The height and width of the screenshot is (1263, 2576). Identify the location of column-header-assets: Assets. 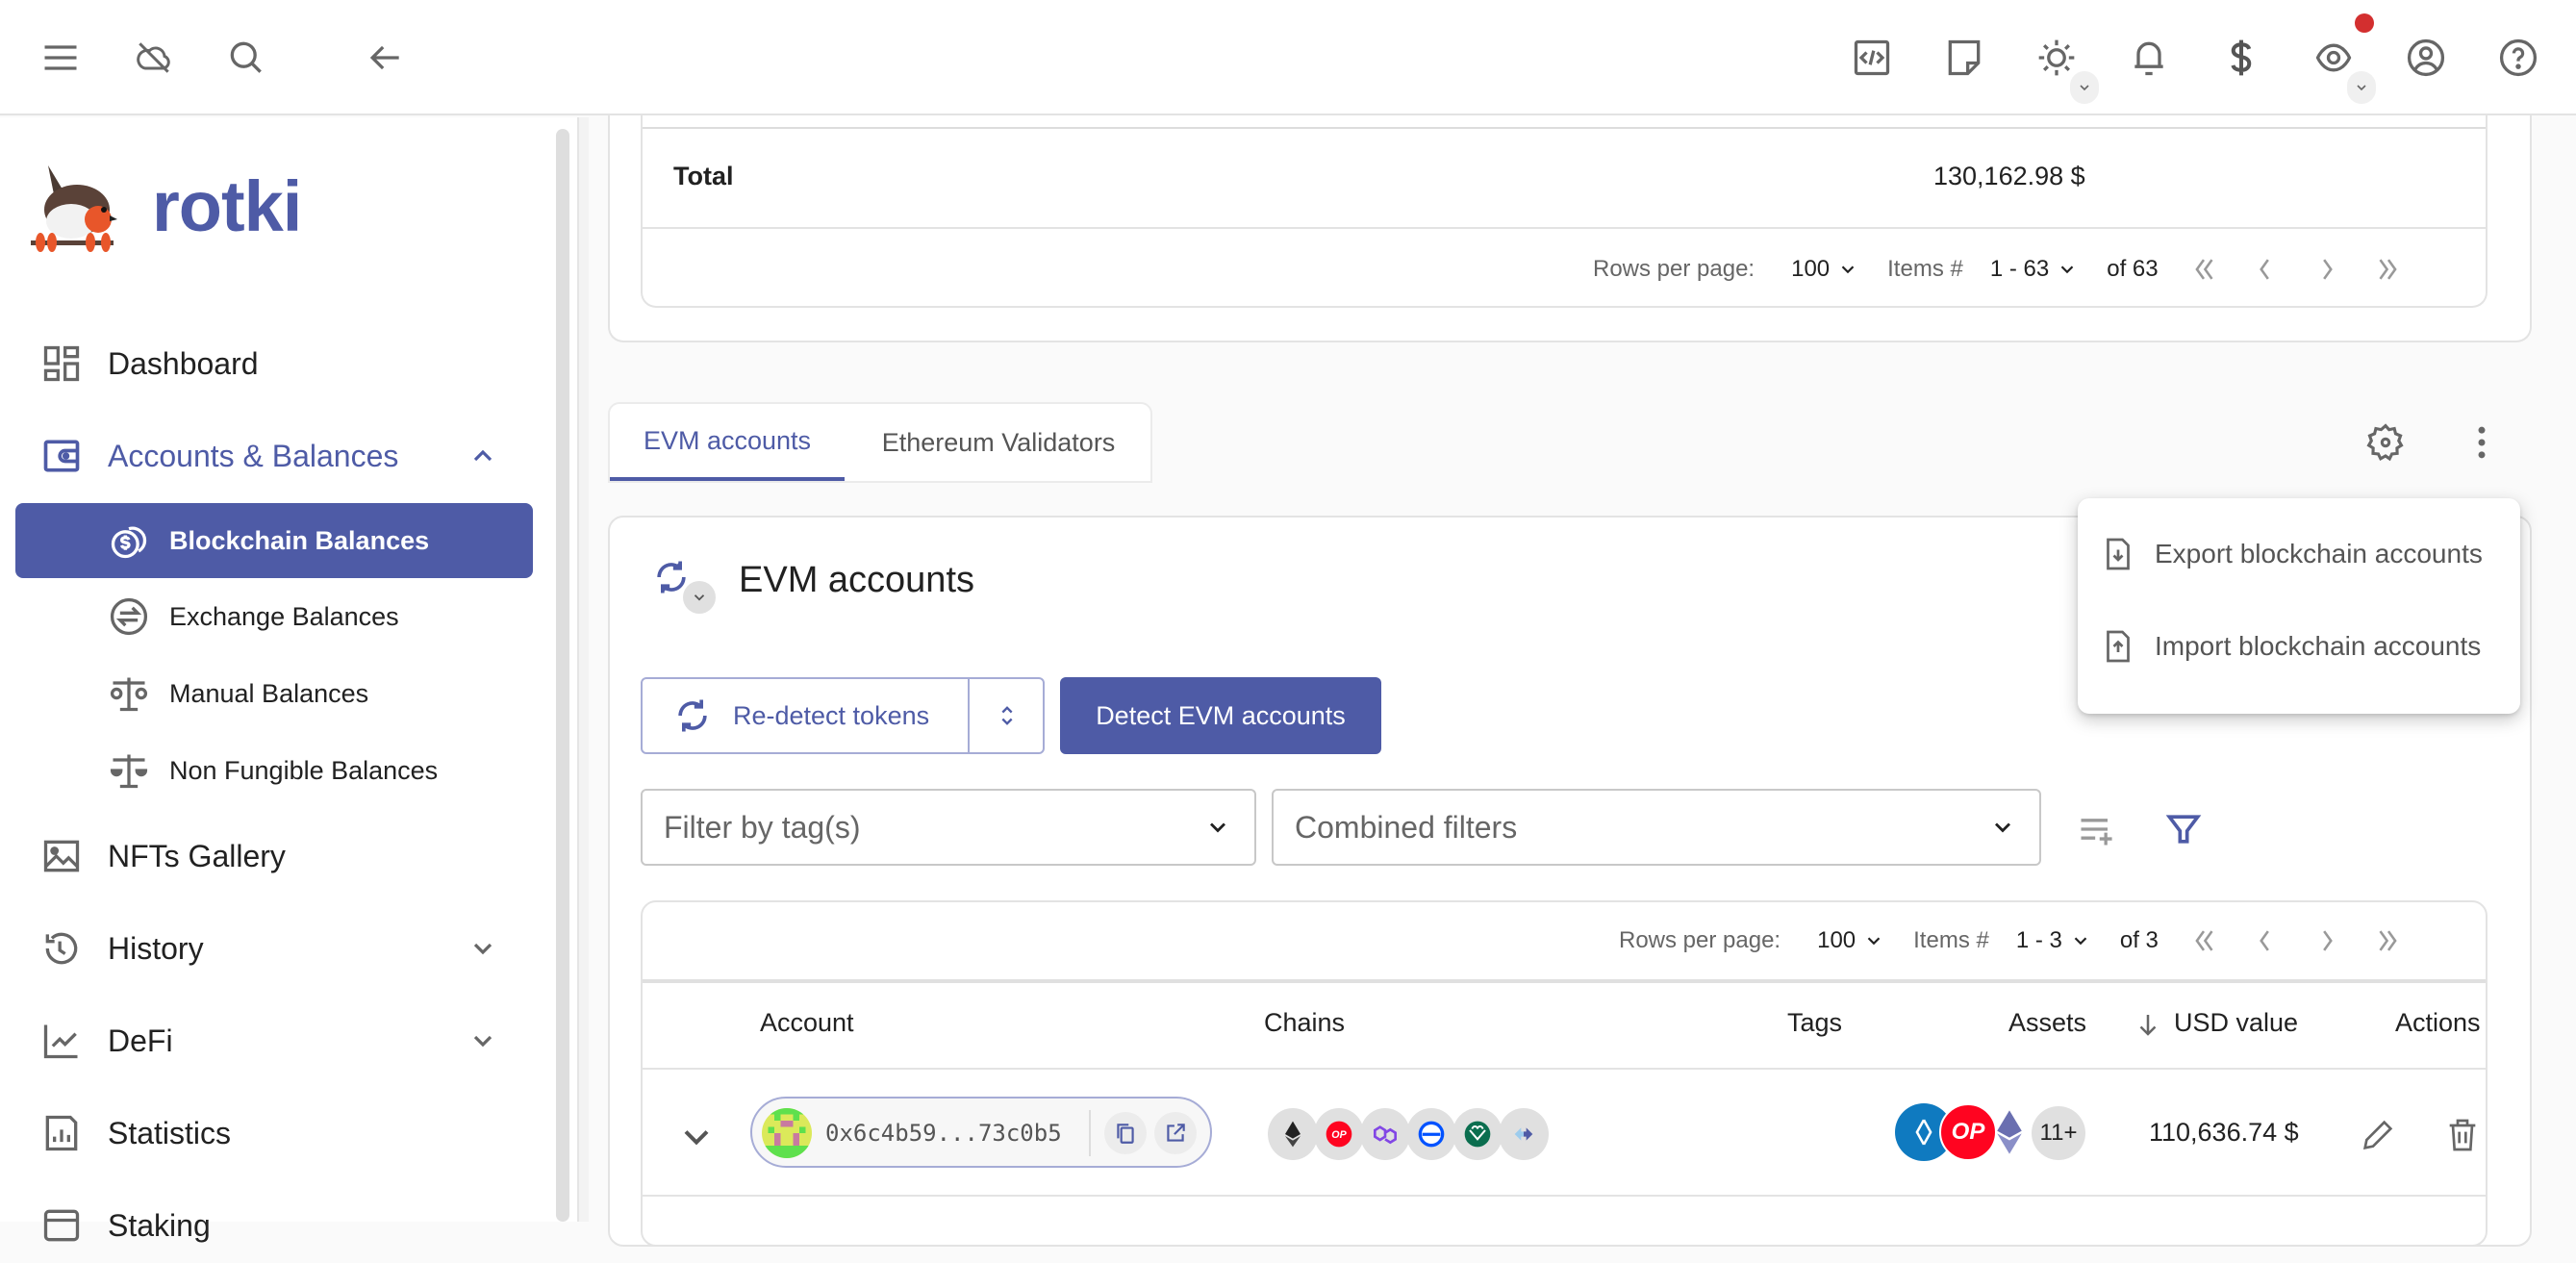
(2047, 1023).